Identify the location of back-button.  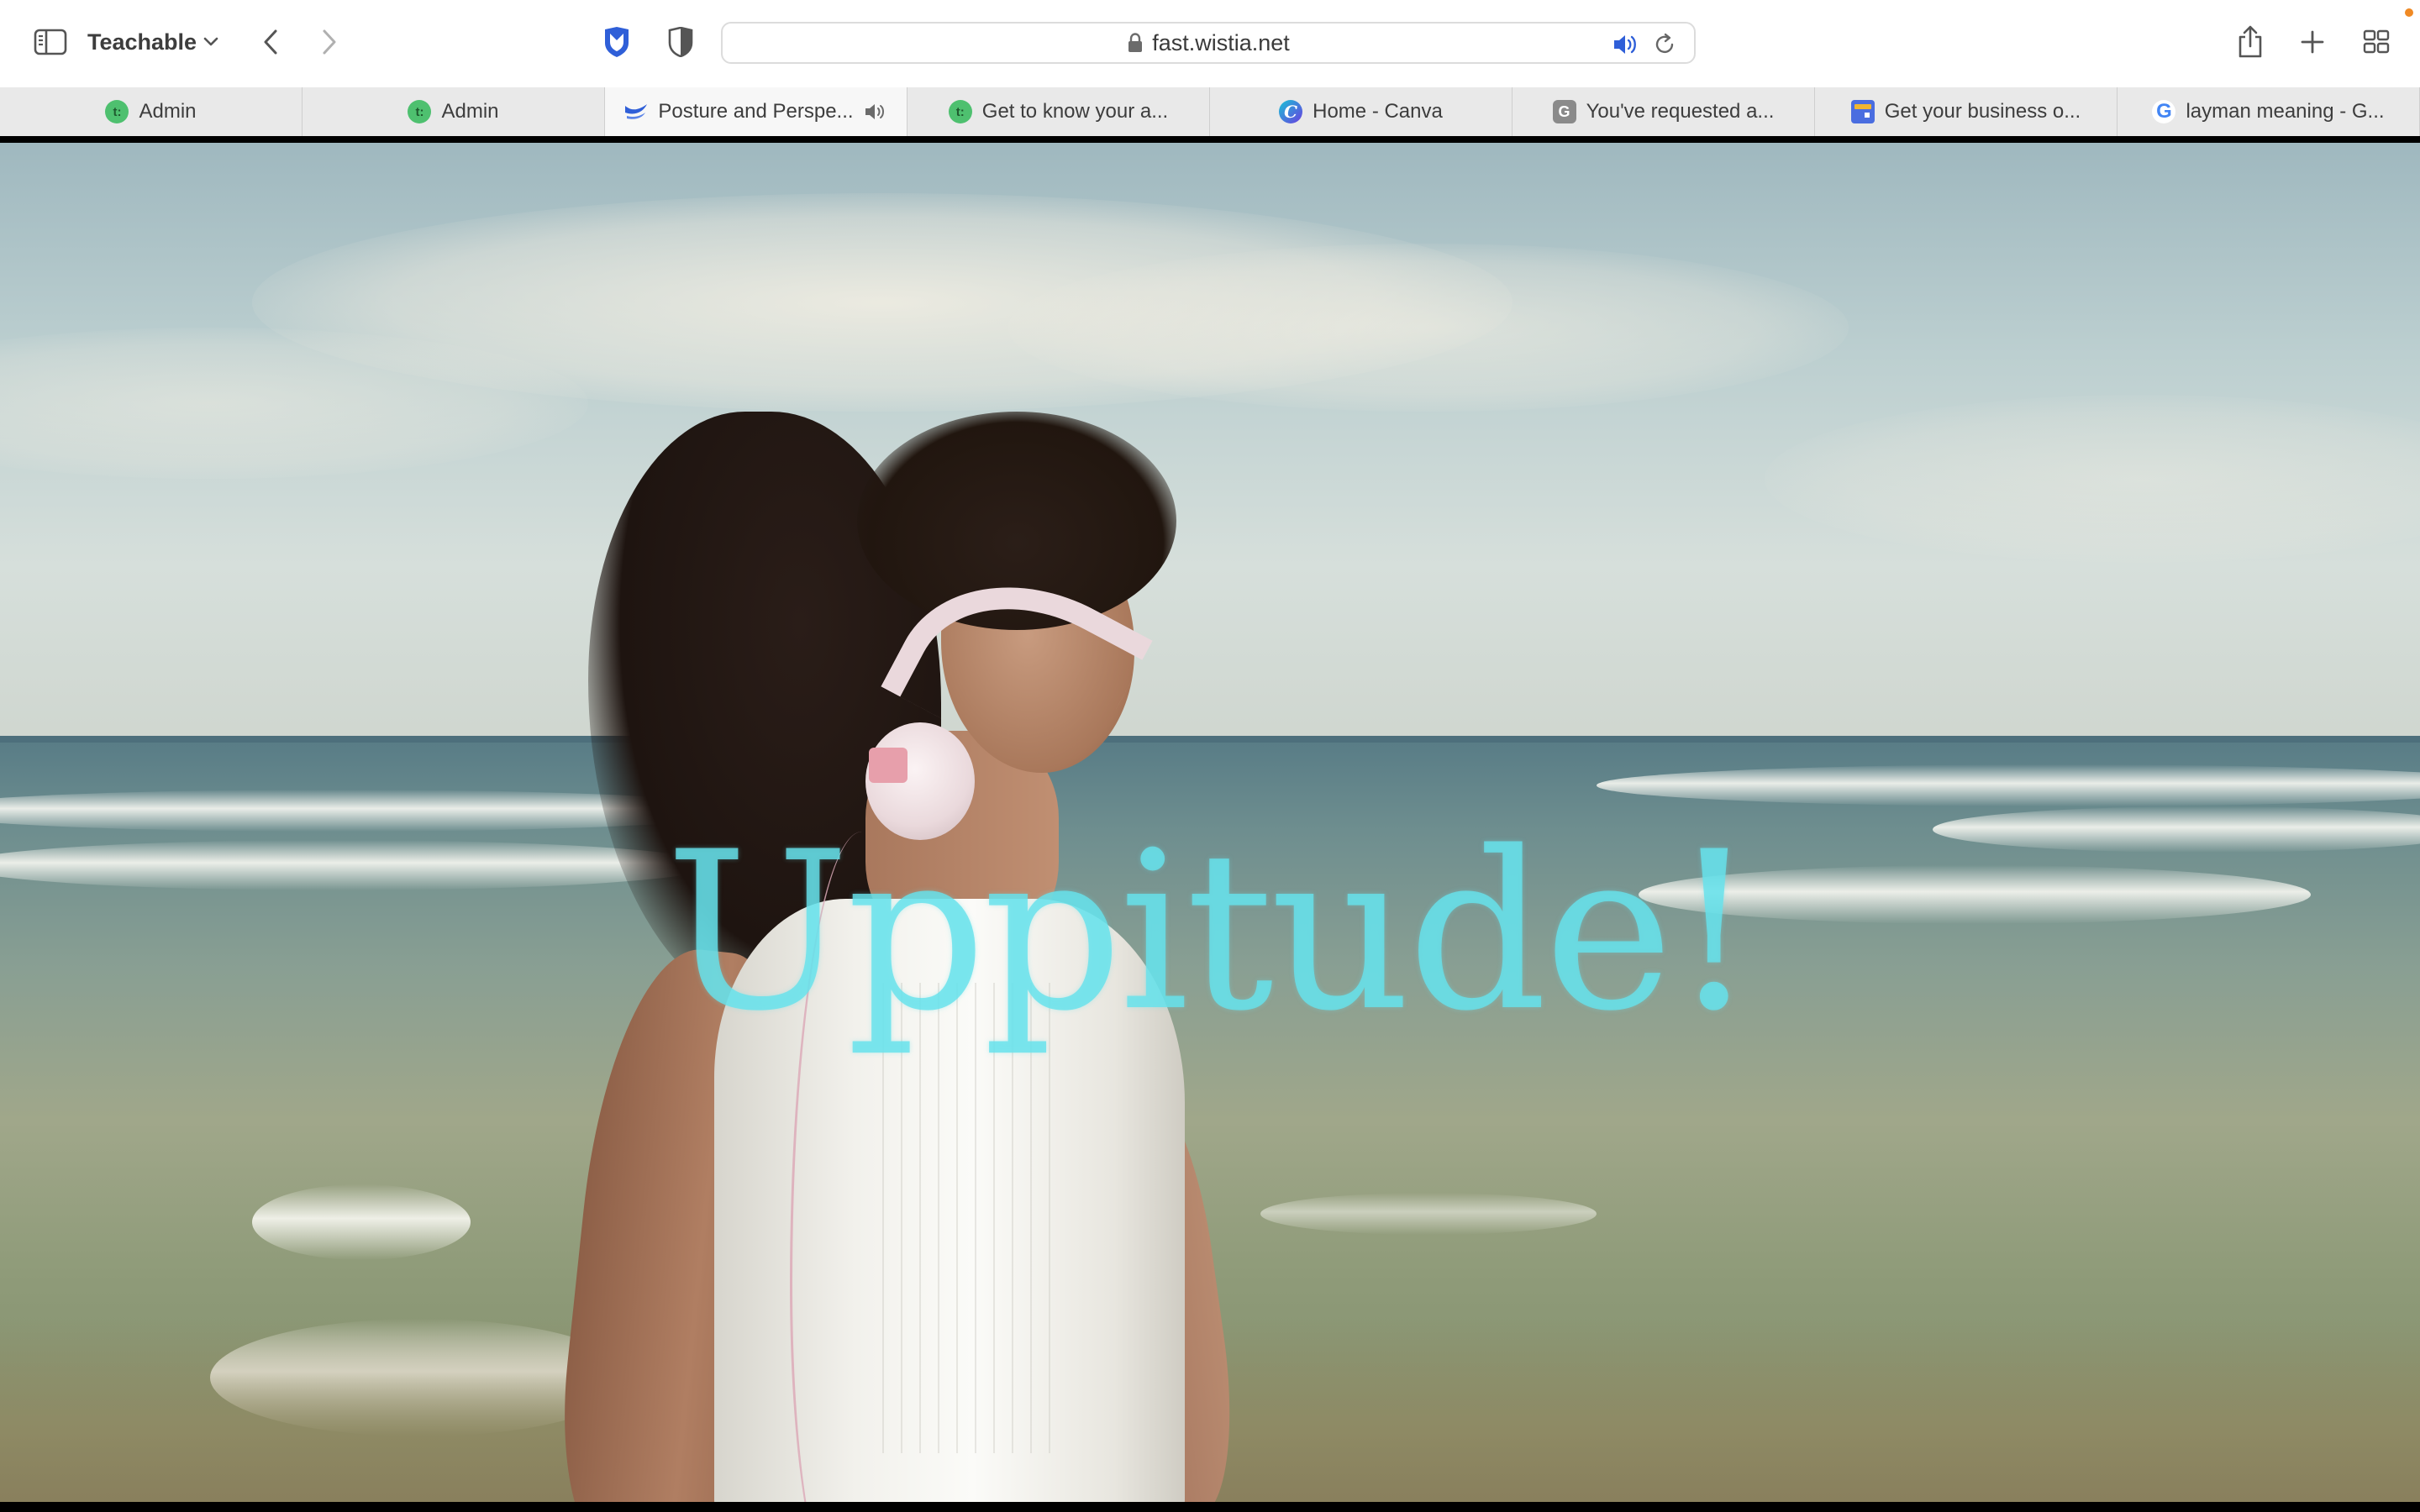
(270, 42).